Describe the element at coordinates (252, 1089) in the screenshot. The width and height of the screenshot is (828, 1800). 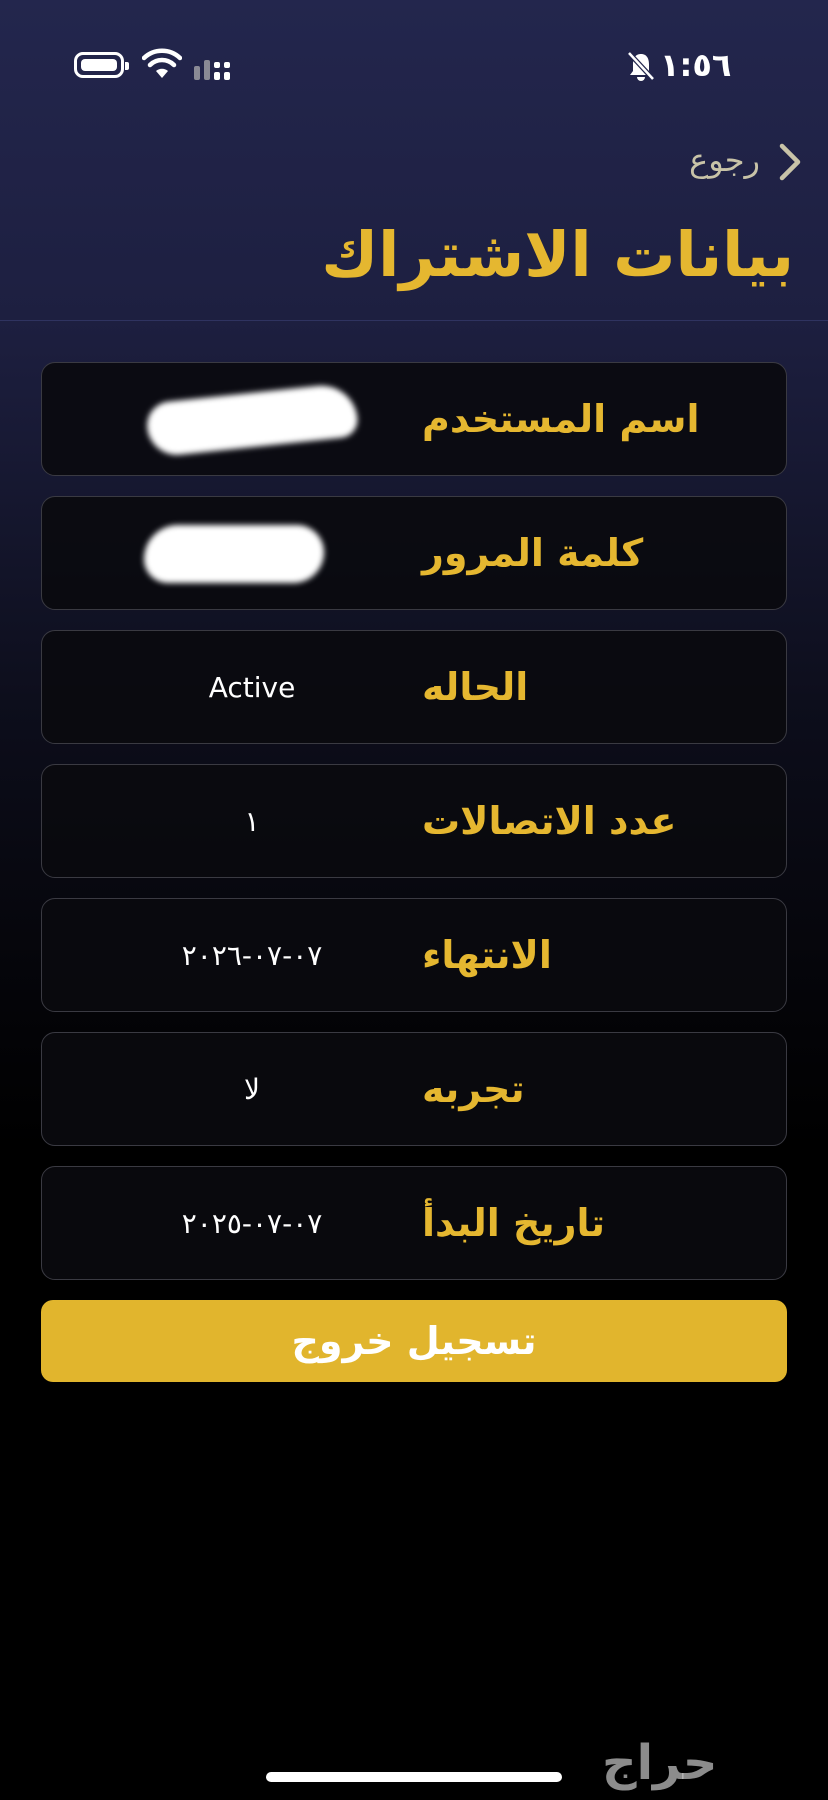
I see `trial-value: لا` at that location.